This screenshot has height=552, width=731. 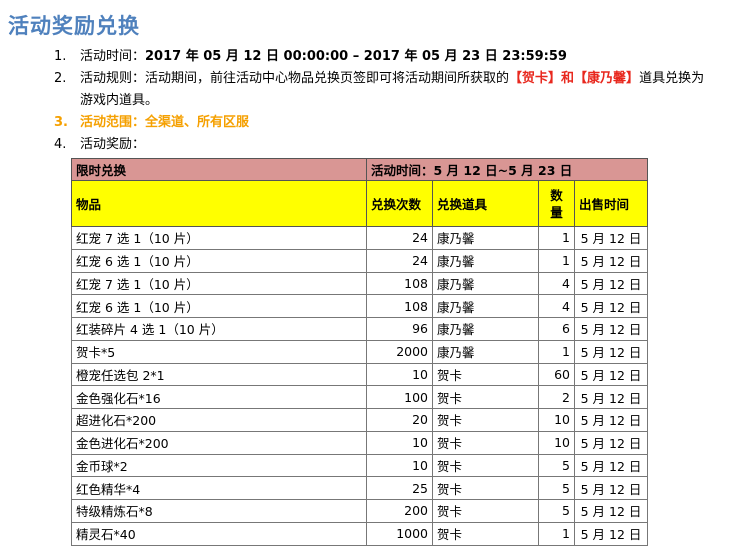 I want to click on list-item-scope: 3. 活动范围：全渠道、所有区服, so click(x=365, y=123).